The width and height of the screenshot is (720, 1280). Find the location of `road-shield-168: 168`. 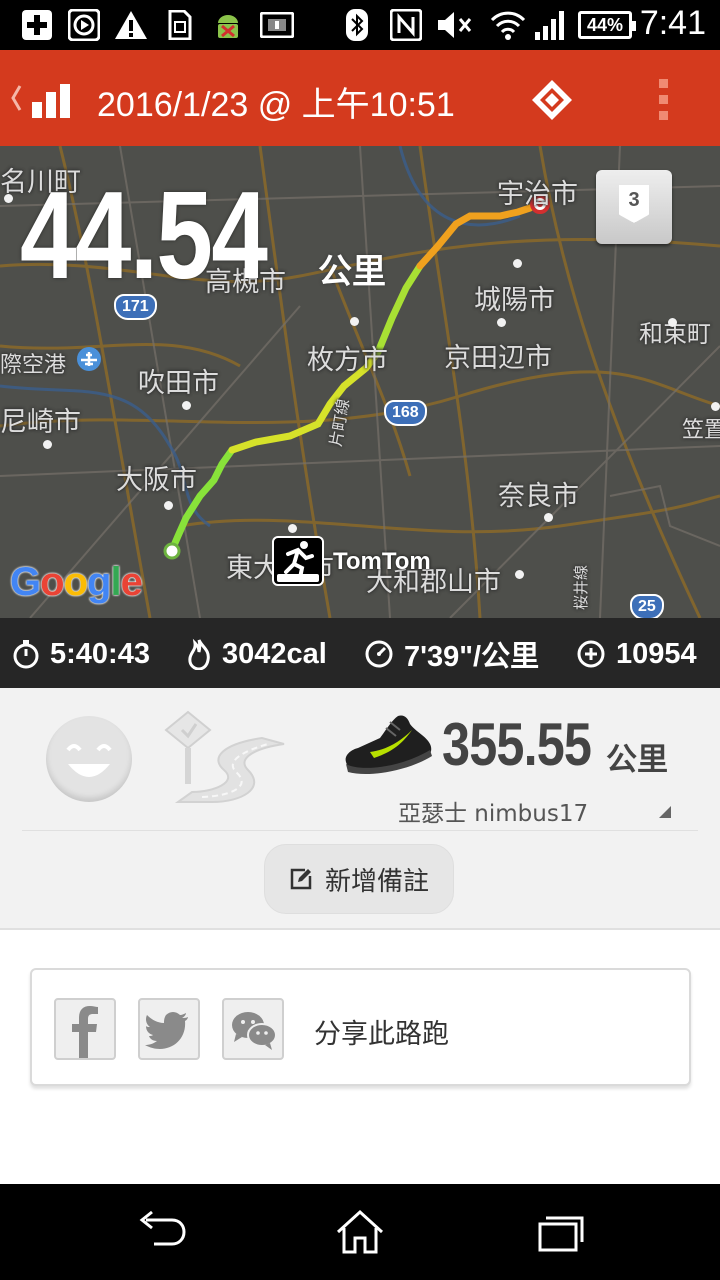

road-shield-168: 168 is located at coordinates (405, 413).